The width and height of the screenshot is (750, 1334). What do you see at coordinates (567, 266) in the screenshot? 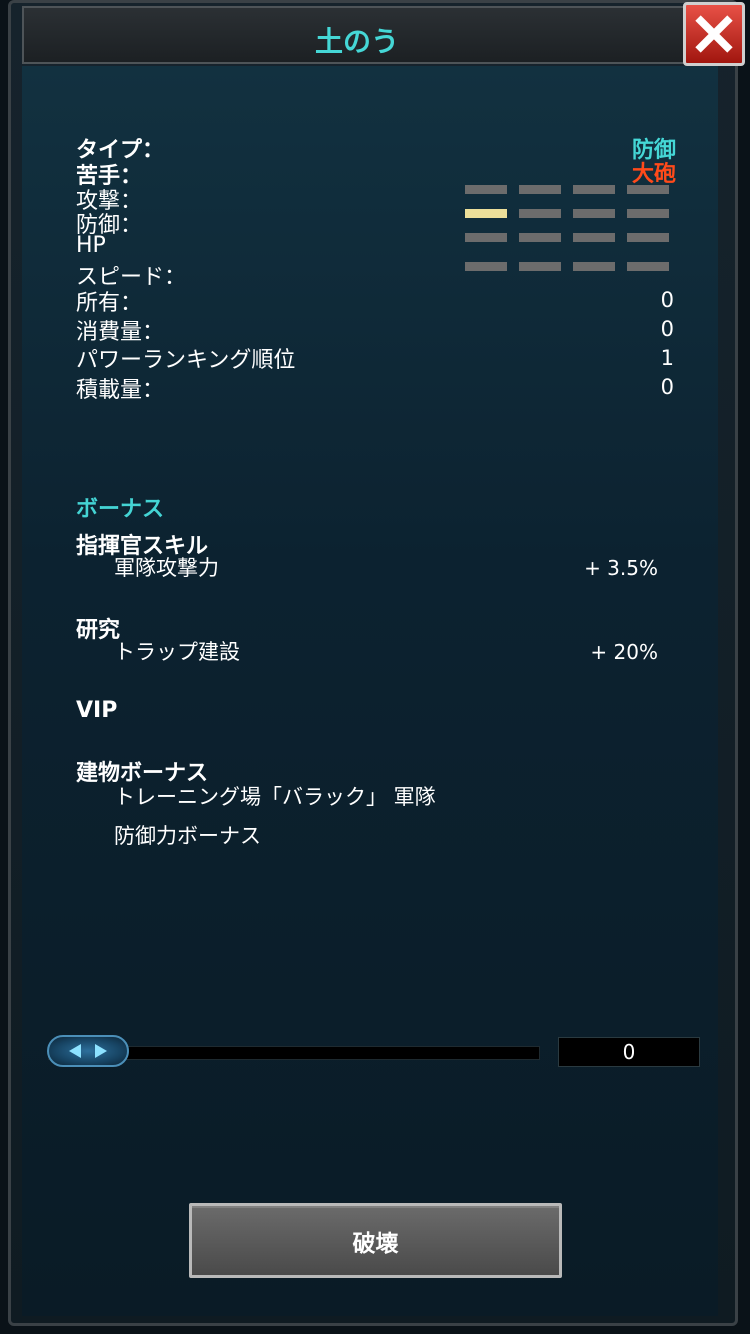
I see `speed-level-bar` at bounding box center [567, 266].